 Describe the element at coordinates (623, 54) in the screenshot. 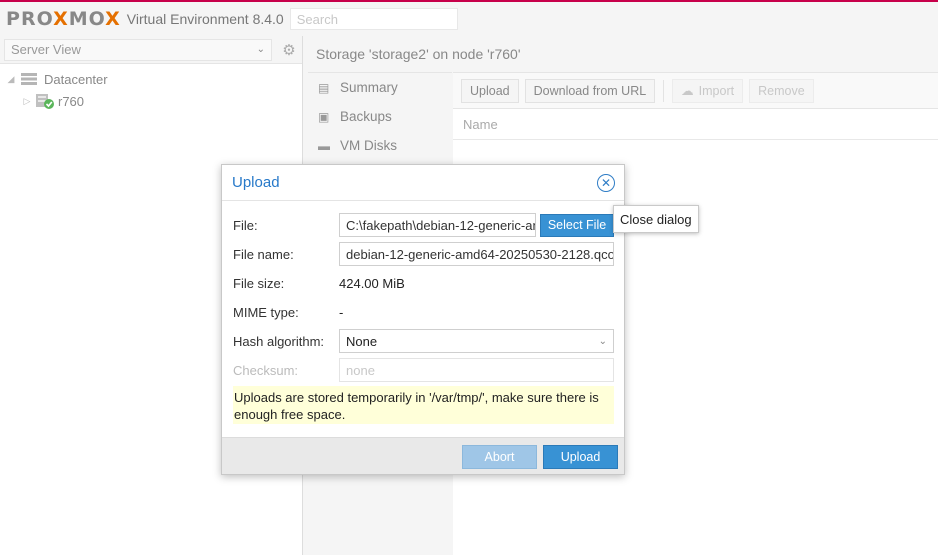

I see `page-title: Storage 'storage2' on node 'r760'` at that location.